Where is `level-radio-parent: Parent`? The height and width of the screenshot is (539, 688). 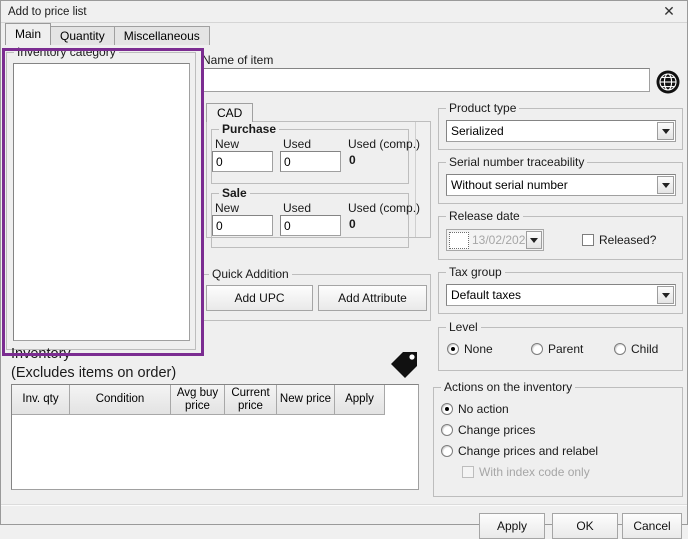 level-radio-parent: Parent is located at coordinates (557, 349).